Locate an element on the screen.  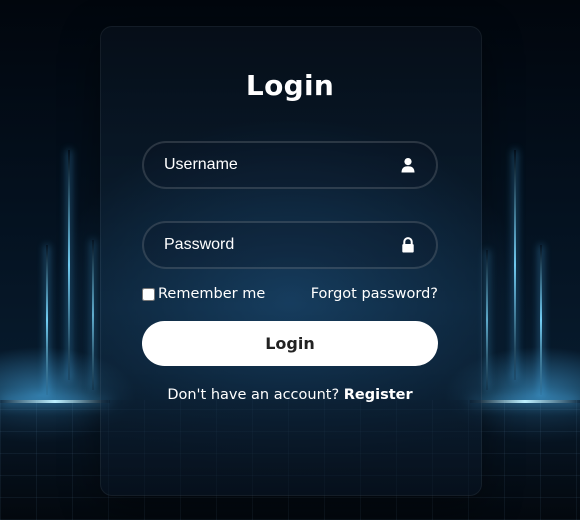
remember-me: Remember me is located at coordinates (203, 294).